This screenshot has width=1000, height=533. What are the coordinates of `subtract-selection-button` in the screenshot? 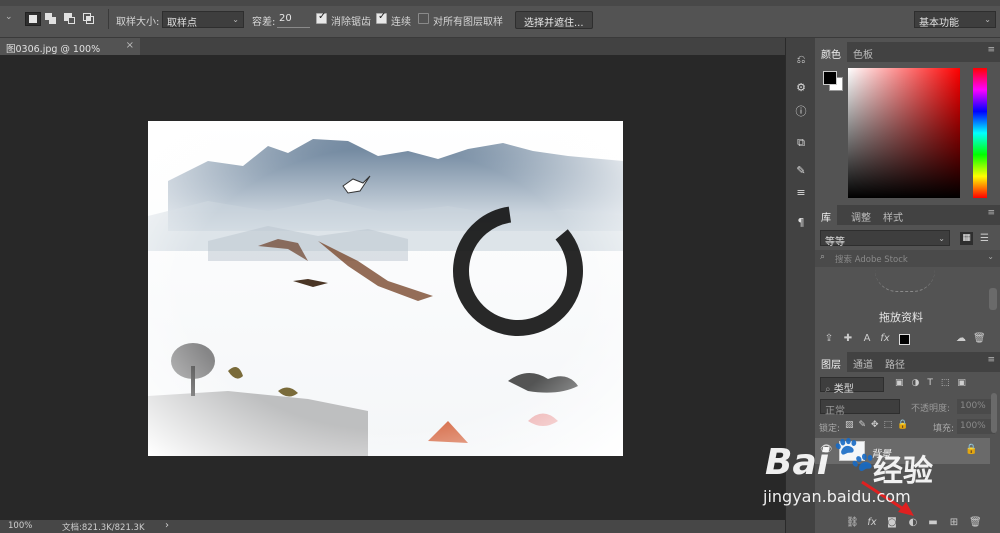 It's located at (71, 19).